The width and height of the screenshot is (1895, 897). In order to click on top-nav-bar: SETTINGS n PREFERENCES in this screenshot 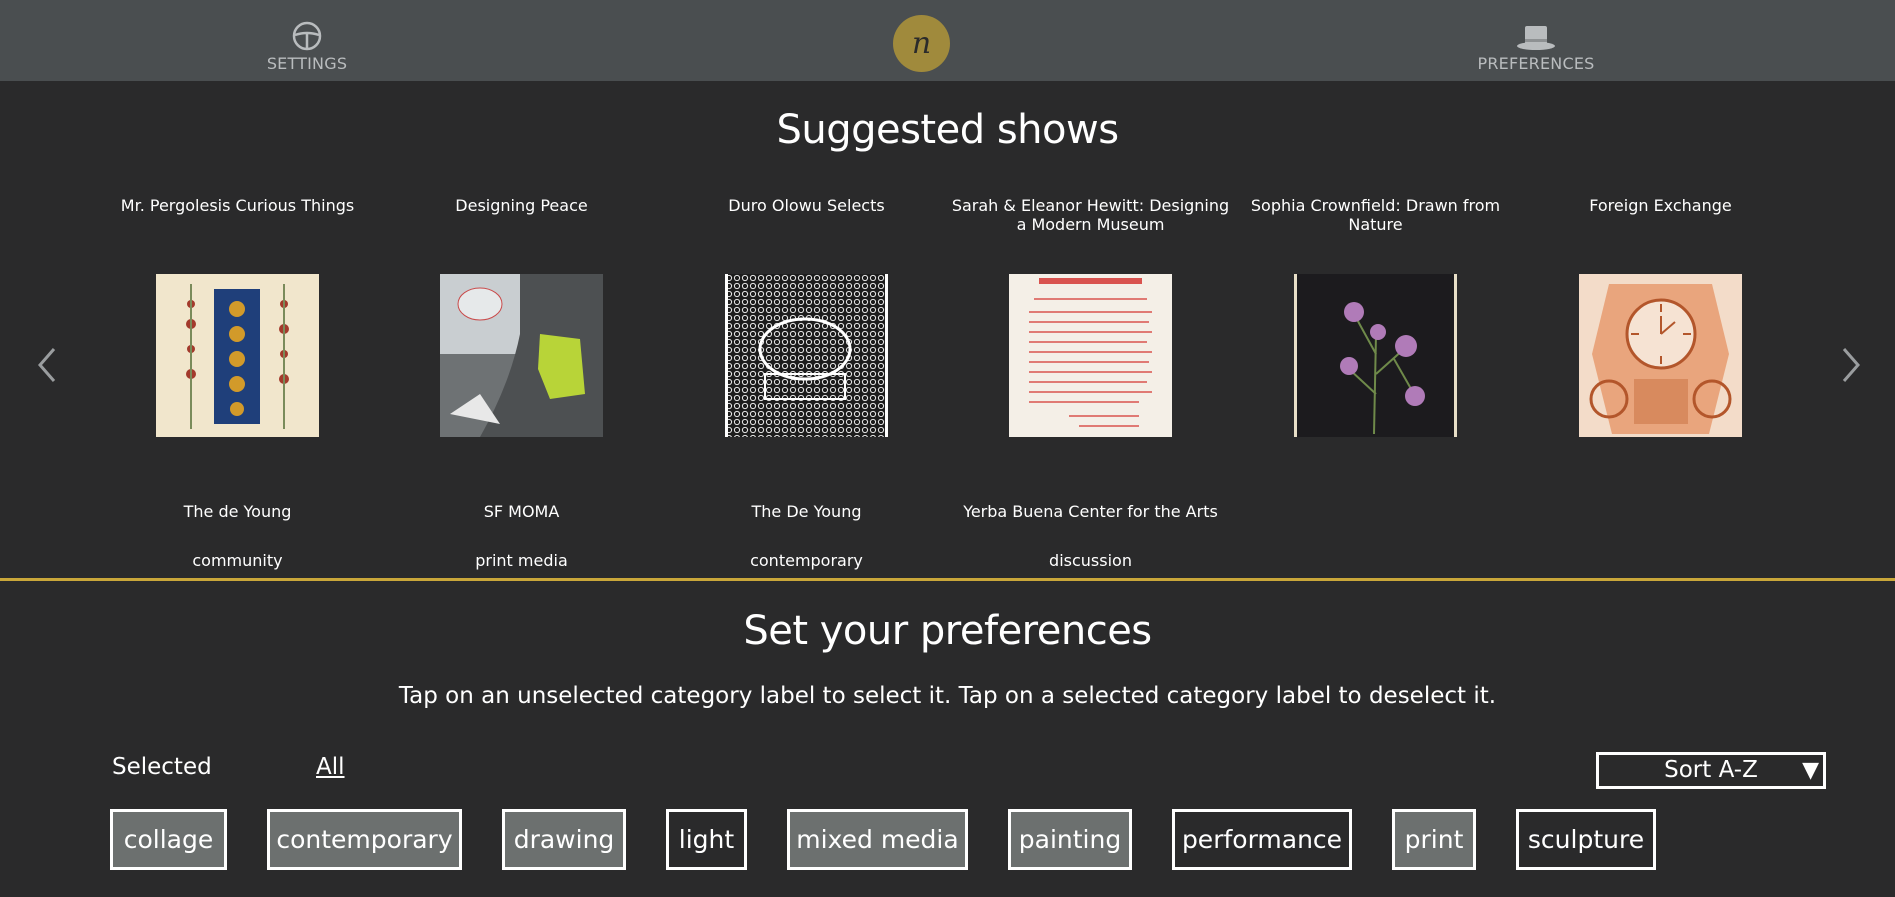, I will do `click(947, 40)`.